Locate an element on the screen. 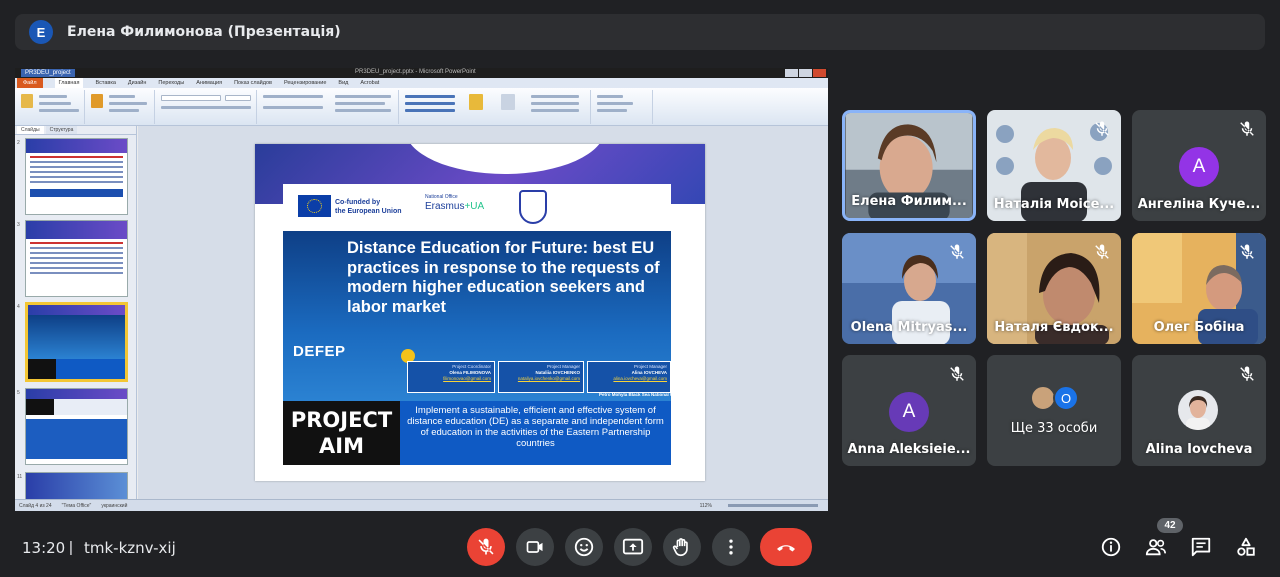 Image resolution: width=1280 pixels, height=577 pixels. more-options-button is located at coordinates (731, 547).